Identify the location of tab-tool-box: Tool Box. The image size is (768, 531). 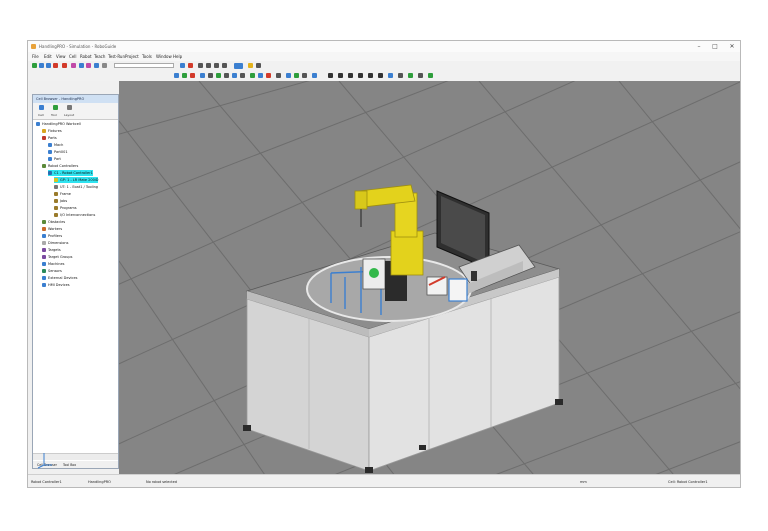
(69, 464).